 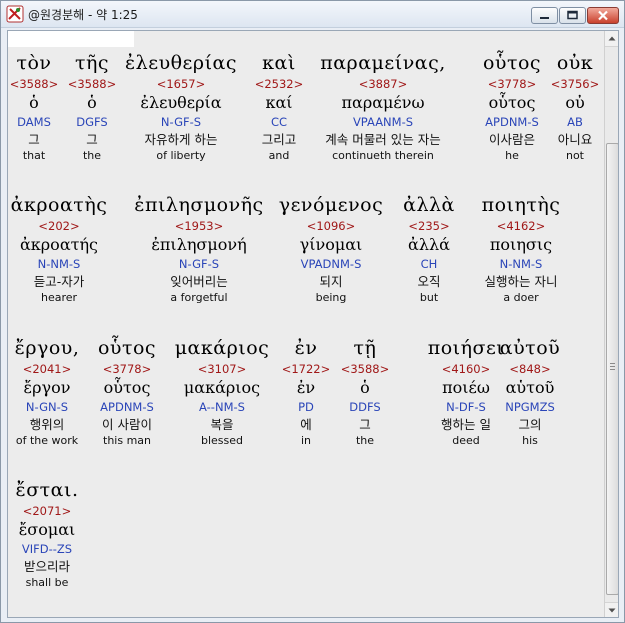 I want to click on scroll-thumb, so click(x=612, y=369).